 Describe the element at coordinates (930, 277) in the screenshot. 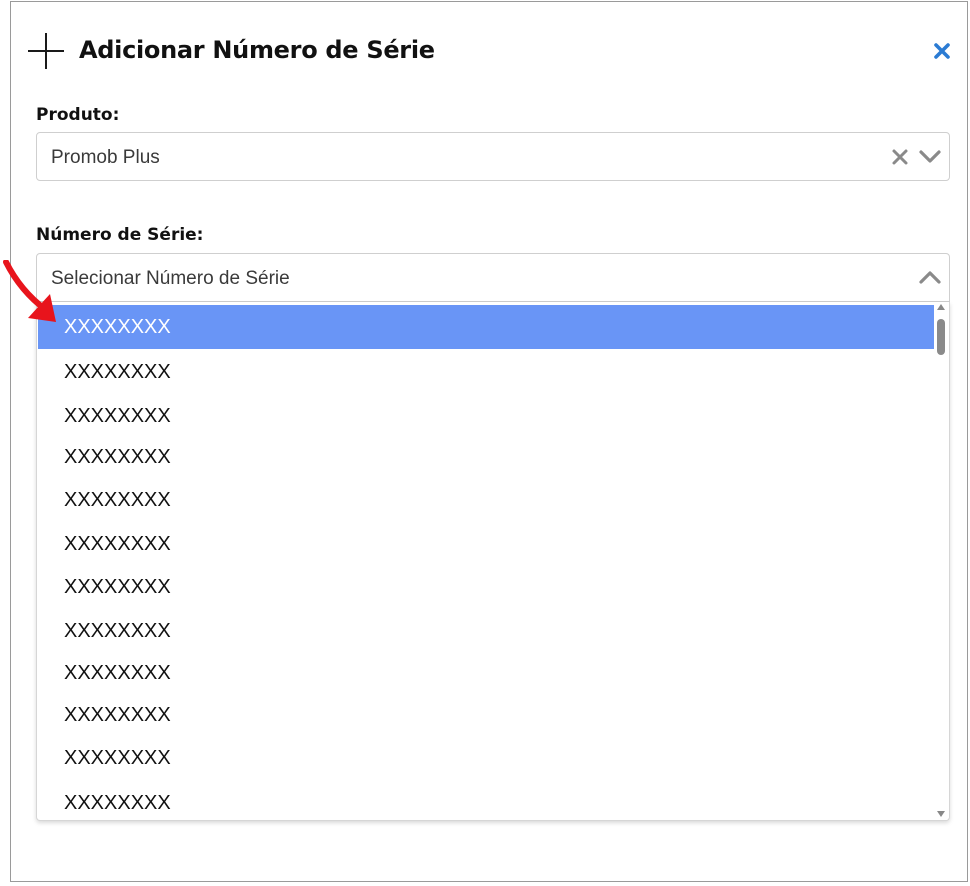

I see `chevron-up-icon` at that location.